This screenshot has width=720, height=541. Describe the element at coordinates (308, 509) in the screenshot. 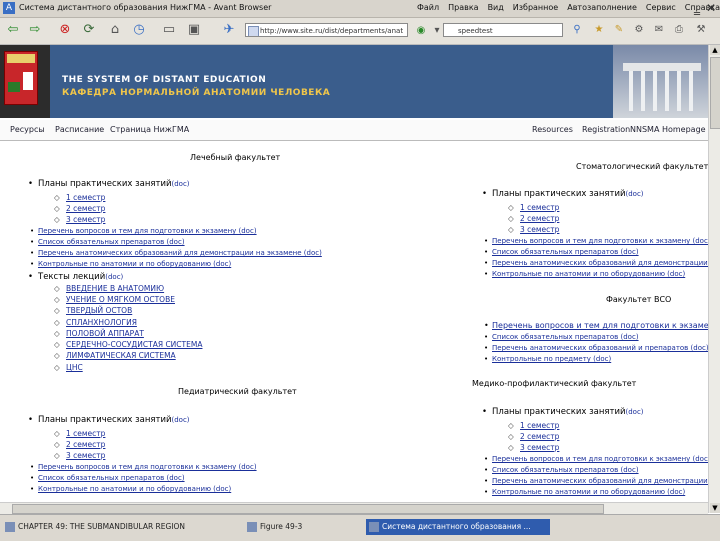

I see `hscroll-thumb` at that location.